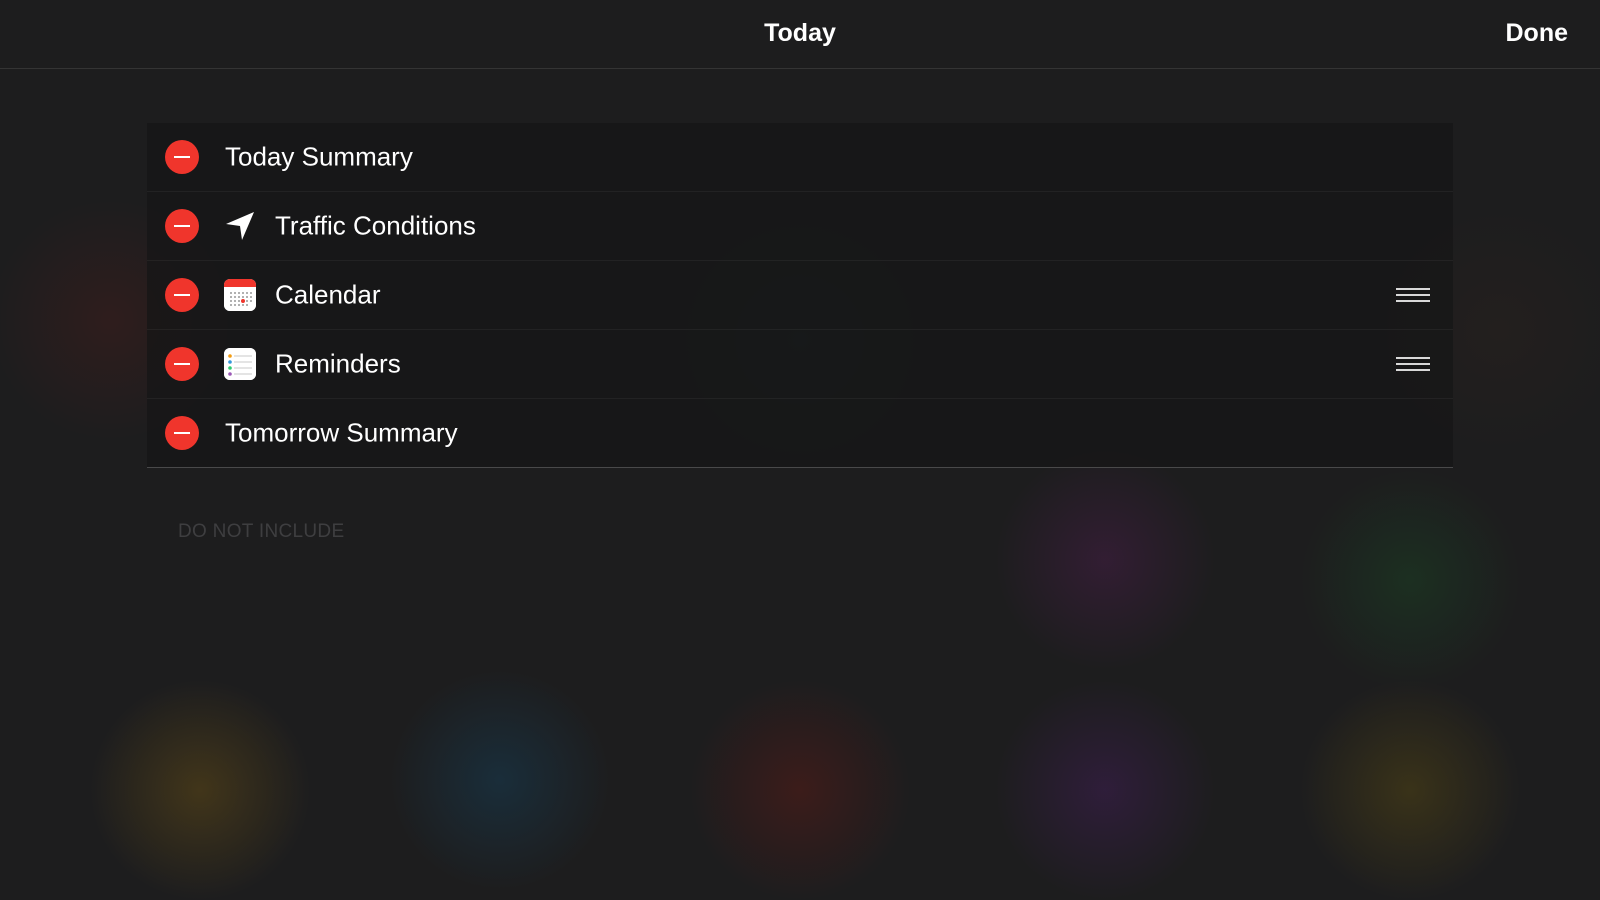 This screenshot has width=1600, height=900. Describe the element at coordinates (800, 364) in the screenshot. I see `widget-row-reminders: Reminders` at that location.